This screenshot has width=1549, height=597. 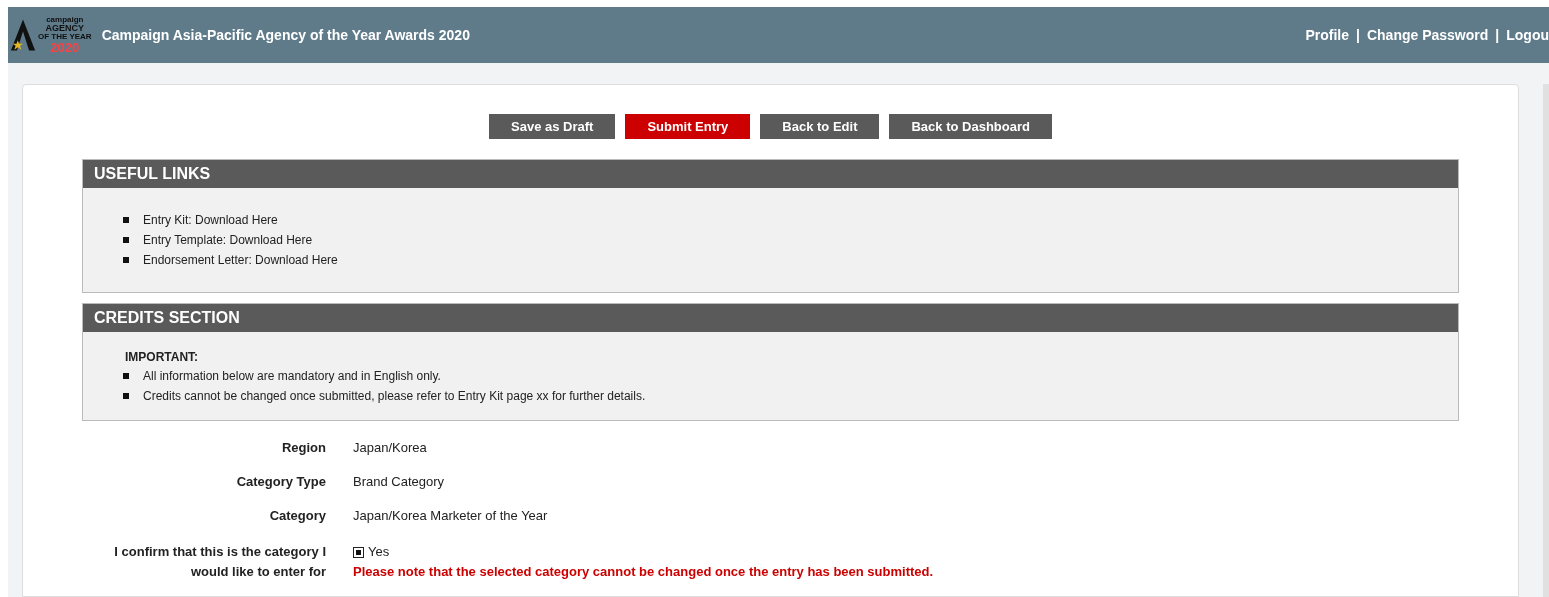 What do you see at coordinates (303, 447) in the screenshot?
I see `field-label: Region` at bounding box center [303, 447].